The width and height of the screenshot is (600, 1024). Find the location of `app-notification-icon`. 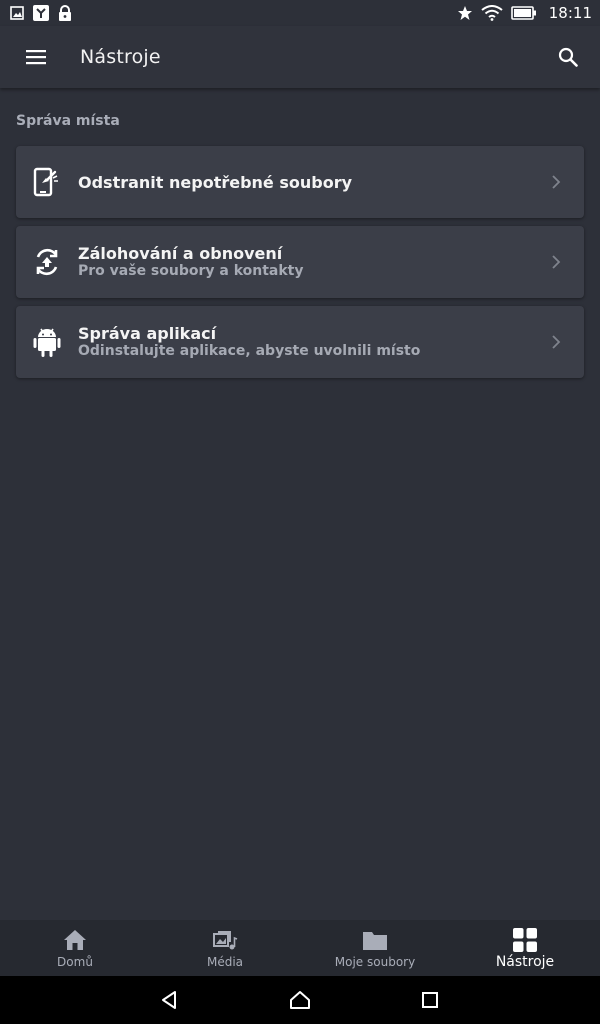

app-notification-icon is located at coordinates (41, 13).